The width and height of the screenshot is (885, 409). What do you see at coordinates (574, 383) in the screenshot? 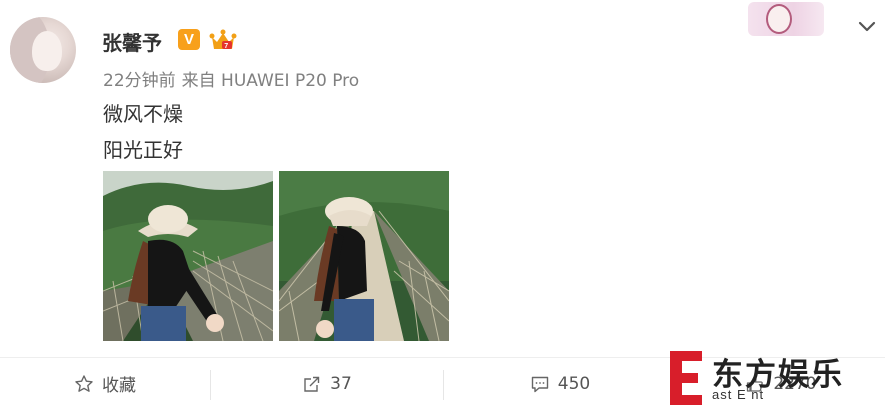
I see `comment-count: 450` at bounding box center [574, 383].